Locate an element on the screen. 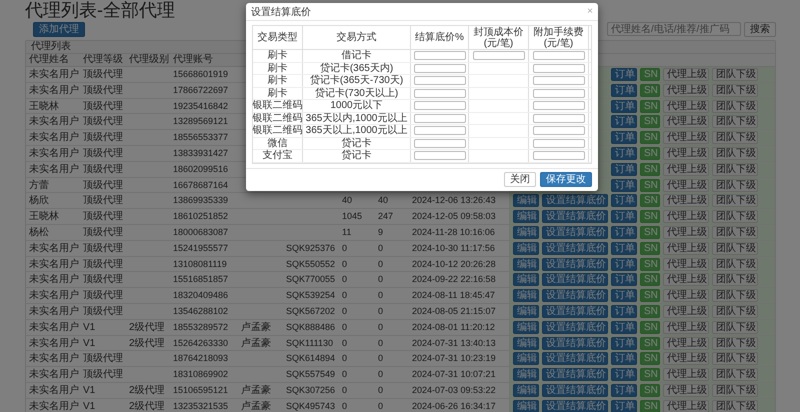  add-agent-button: 添加代理 is located at coordinates (59, 29).